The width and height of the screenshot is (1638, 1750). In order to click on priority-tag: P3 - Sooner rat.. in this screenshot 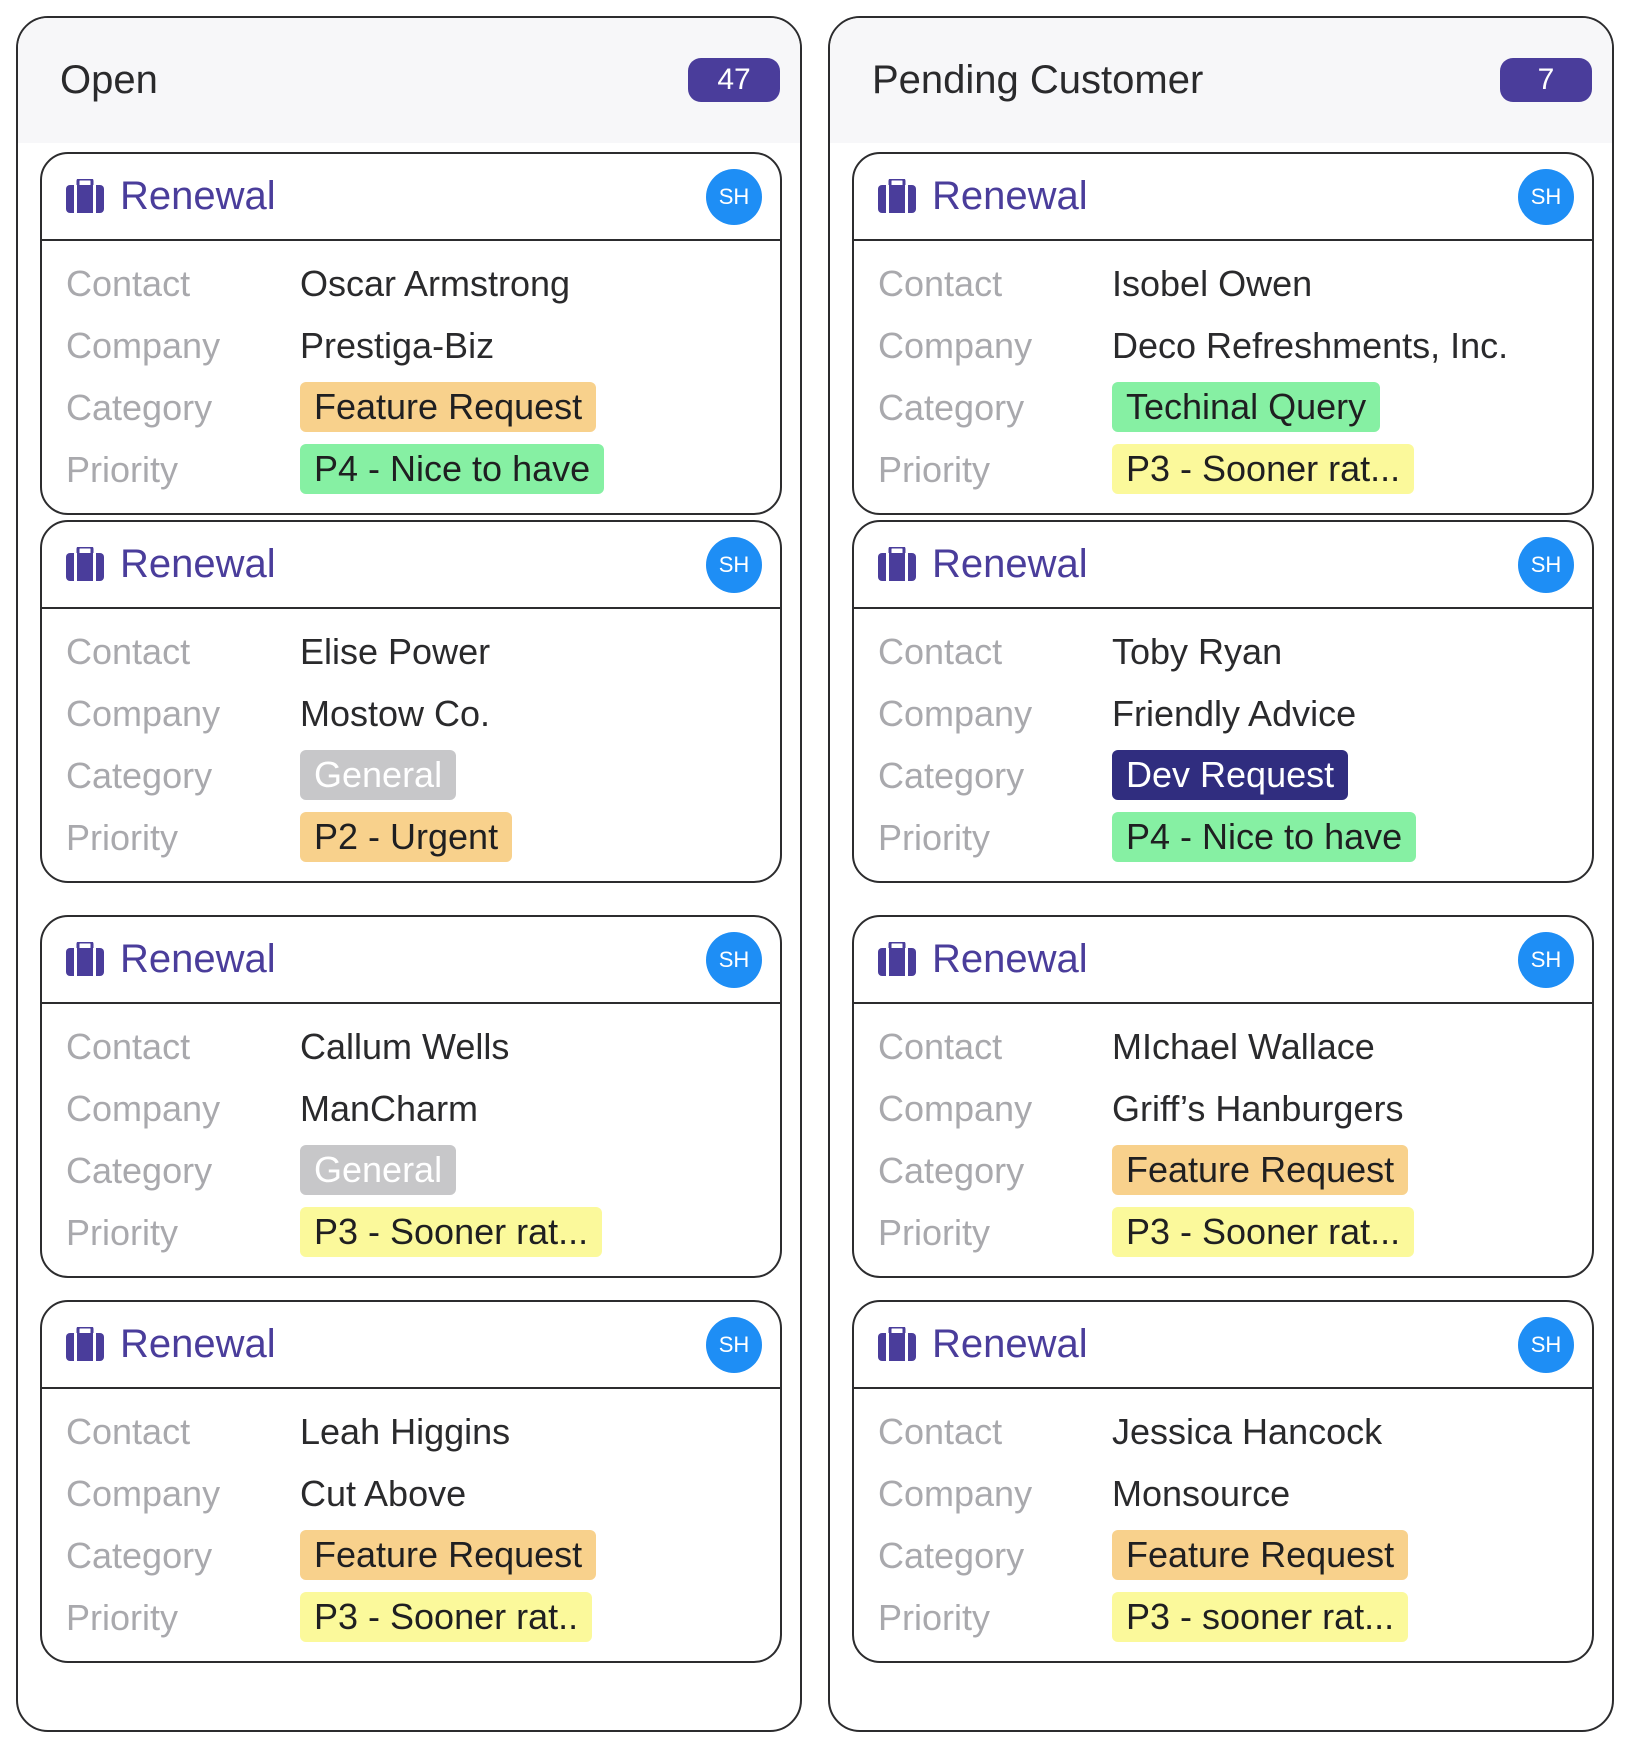, I will do `click(446, 1617)`.